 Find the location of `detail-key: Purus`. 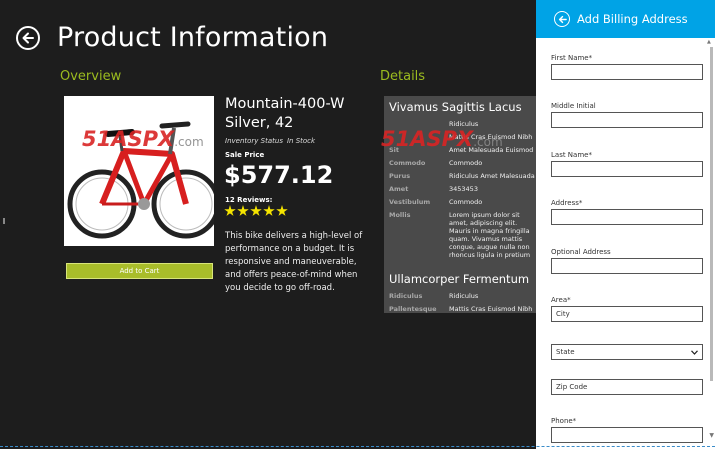

detail-key: Purus is located at coordinates (400, 176).